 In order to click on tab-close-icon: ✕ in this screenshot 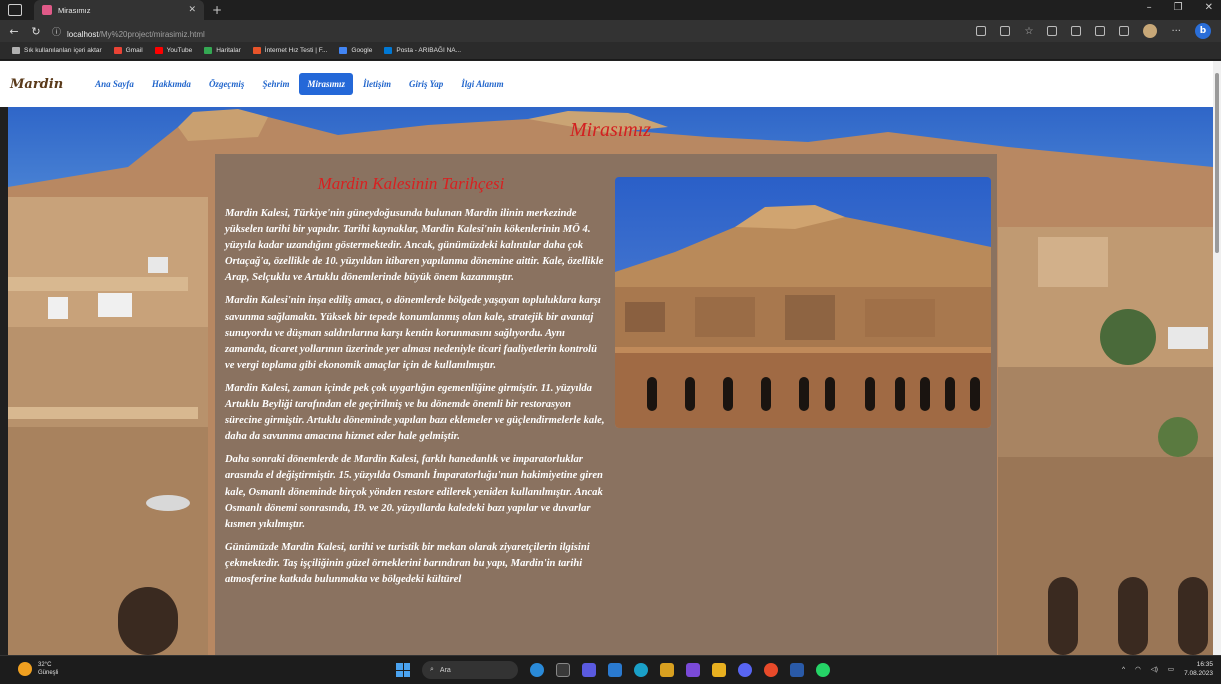, I will do `click(192, 10)`.